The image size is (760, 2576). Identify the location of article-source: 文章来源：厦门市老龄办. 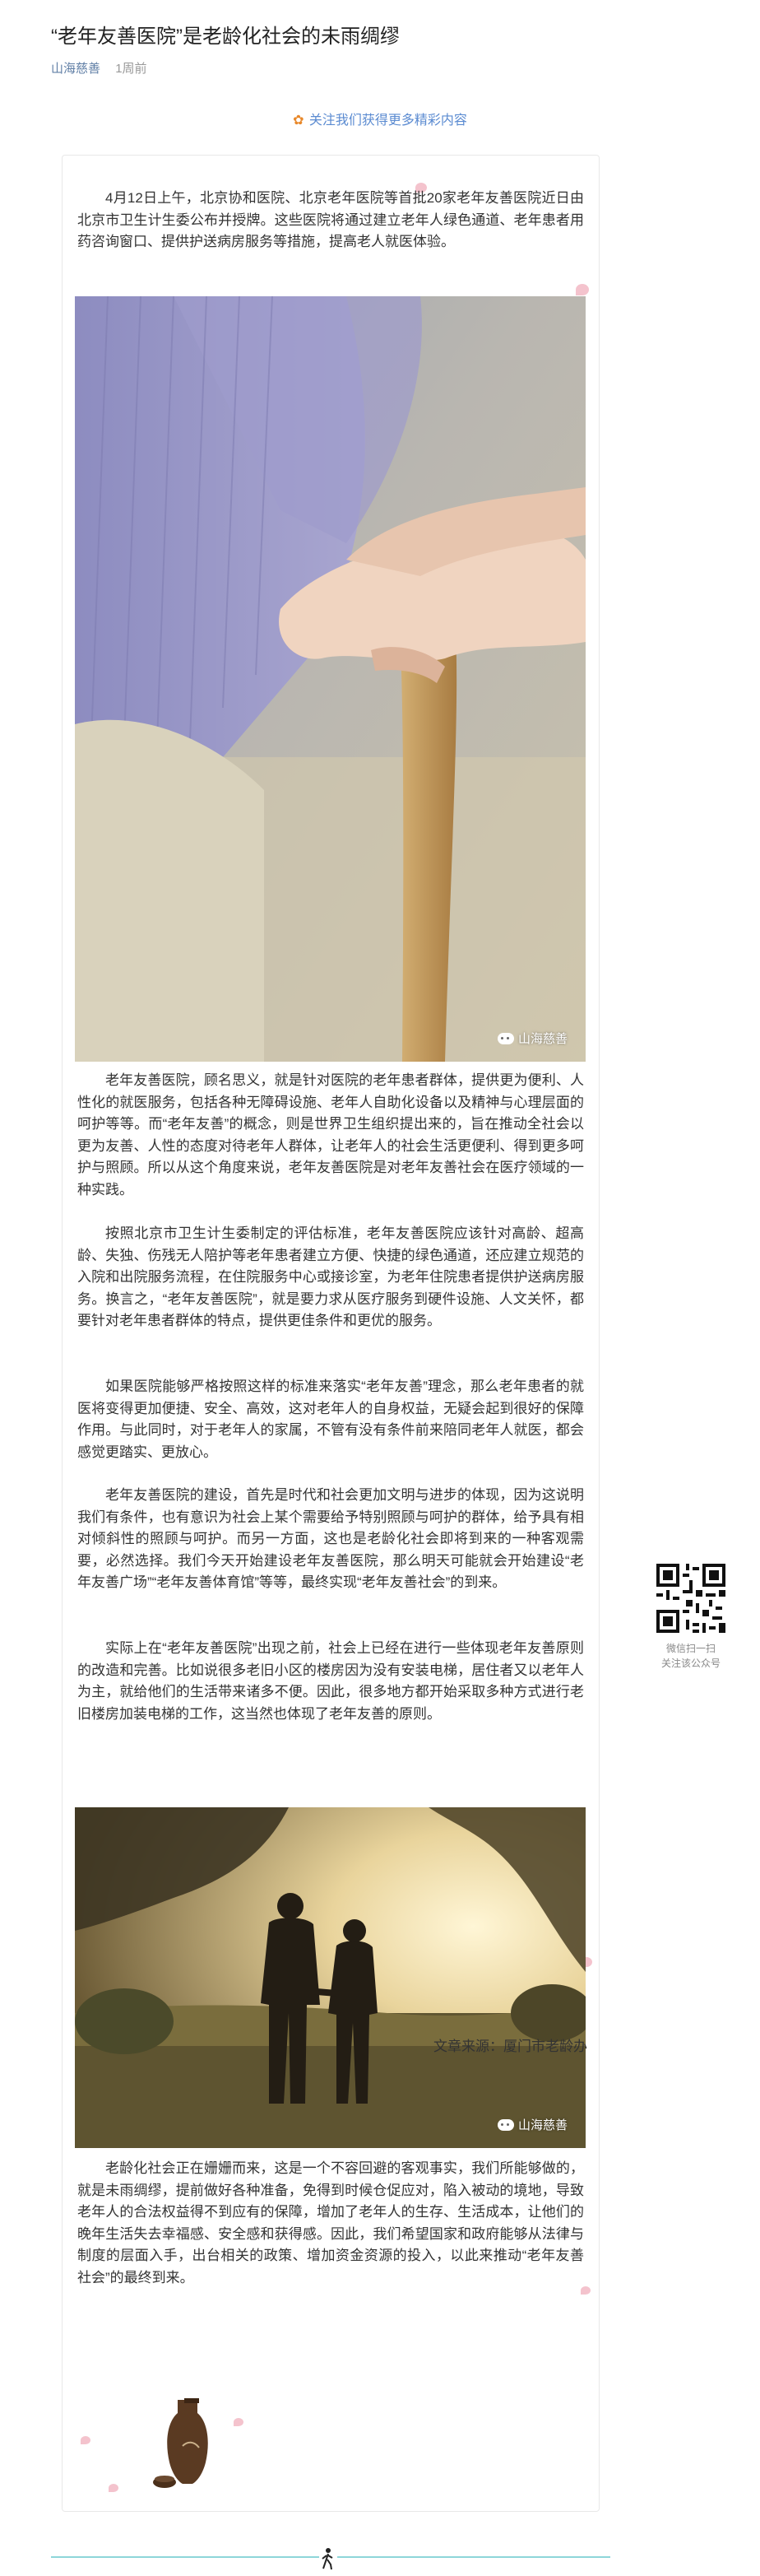
(510, 2046).